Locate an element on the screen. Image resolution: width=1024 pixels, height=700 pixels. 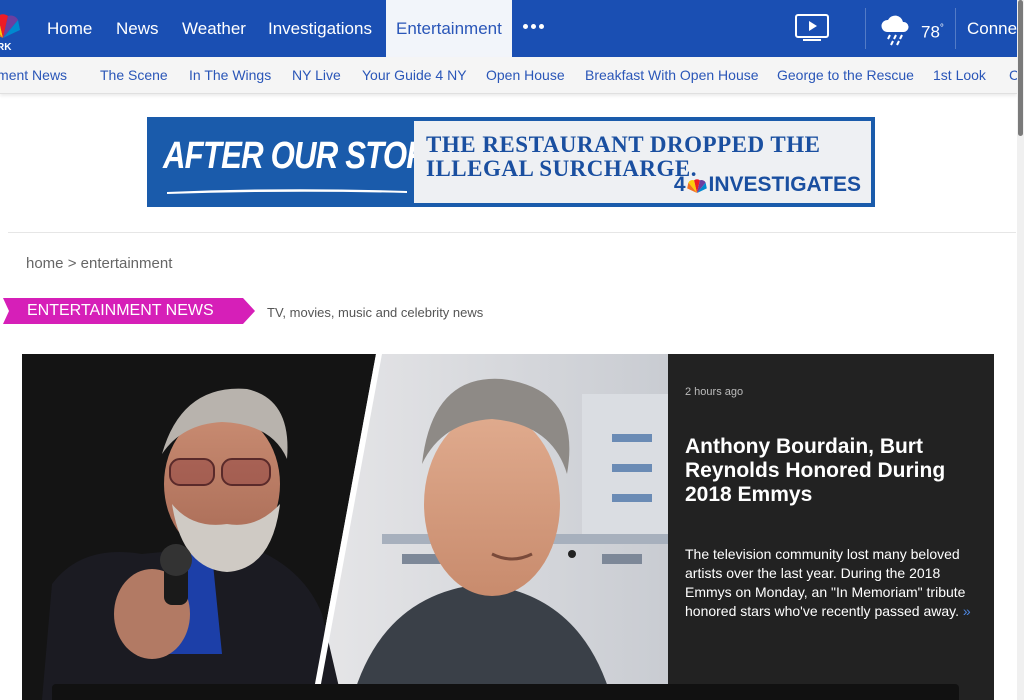
featured-story-bottom-bar is located at coordinates (505, 692).